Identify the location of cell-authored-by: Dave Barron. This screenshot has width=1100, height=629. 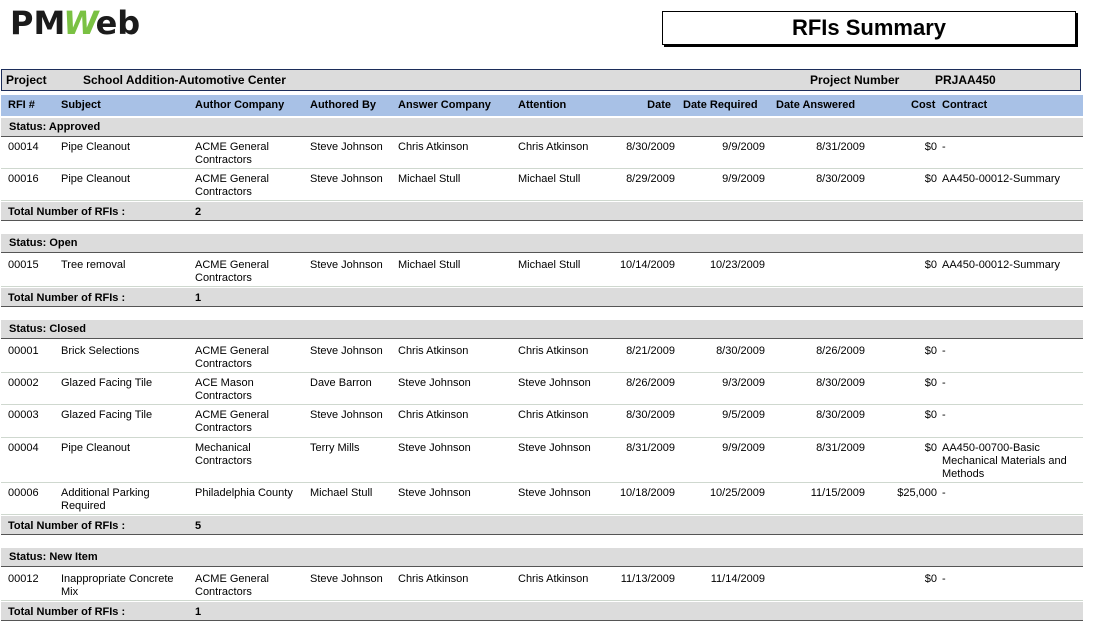
(341, 383).